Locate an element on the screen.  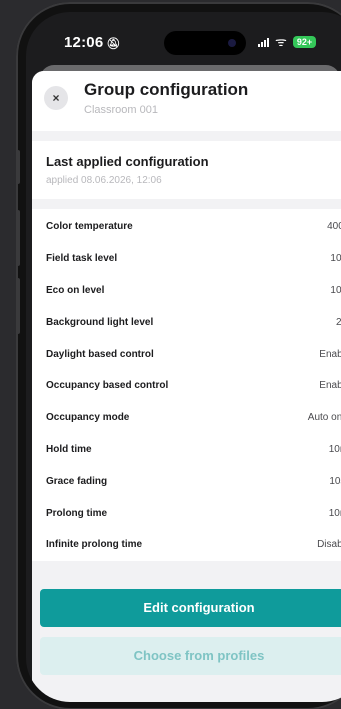
sheet-header: × Group configuration Classroom 001 is located at coordinates (186, 101).